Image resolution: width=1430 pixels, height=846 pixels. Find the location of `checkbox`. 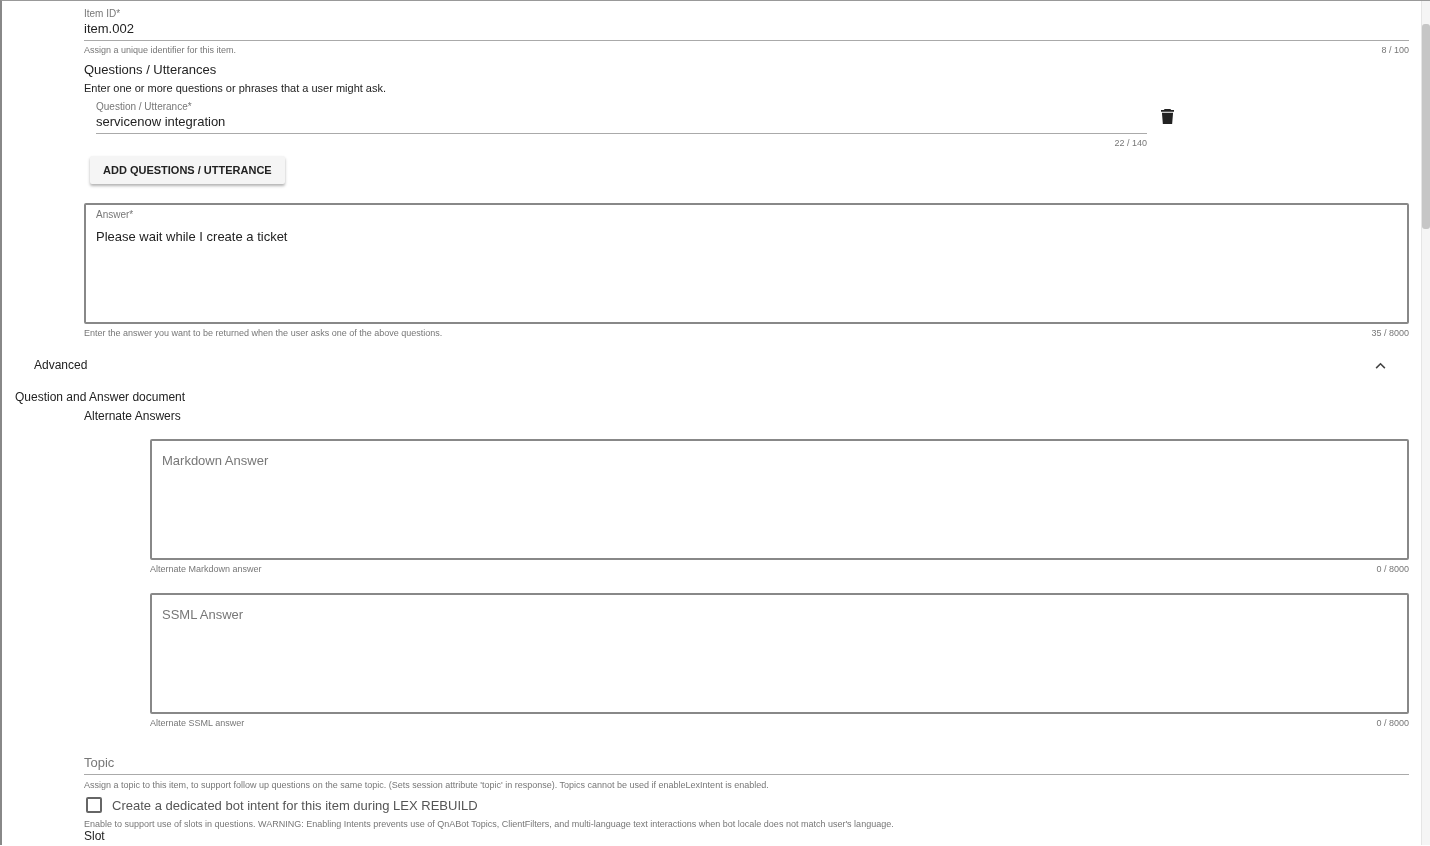

checkbox is located at coordinates (94, 805).